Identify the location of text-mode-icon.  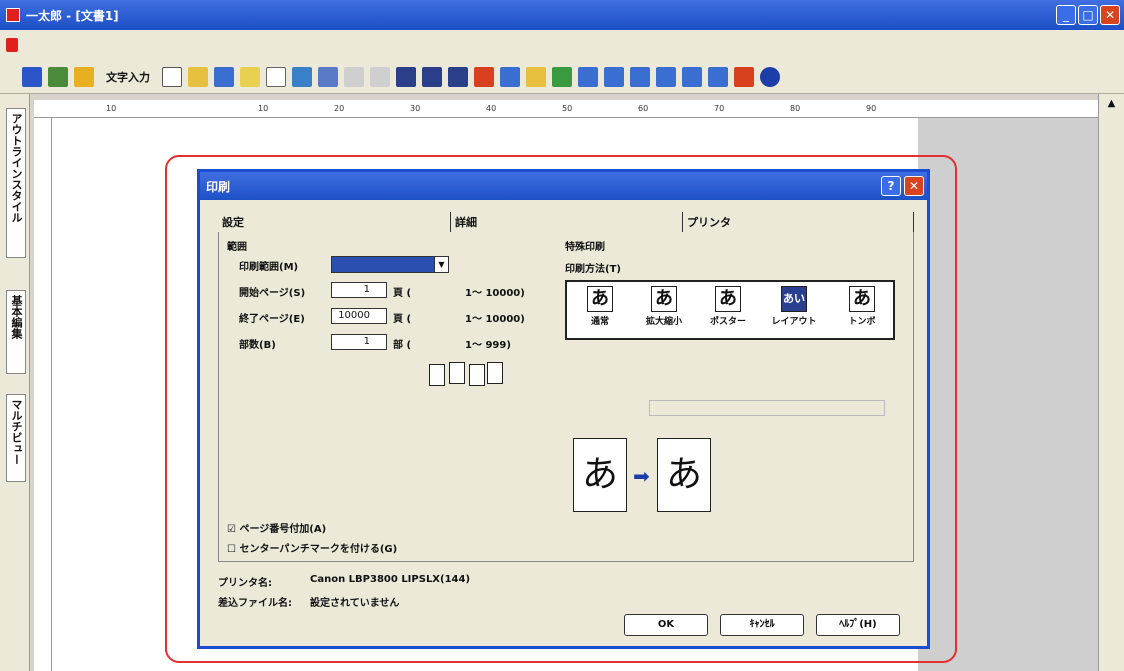
(32, 76).